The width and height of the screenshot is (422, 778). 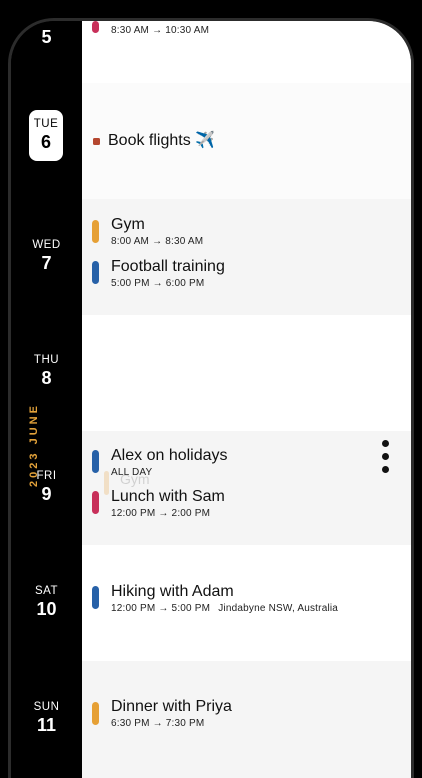 I want to click on day-number: 9, so click(x=46, y=494).